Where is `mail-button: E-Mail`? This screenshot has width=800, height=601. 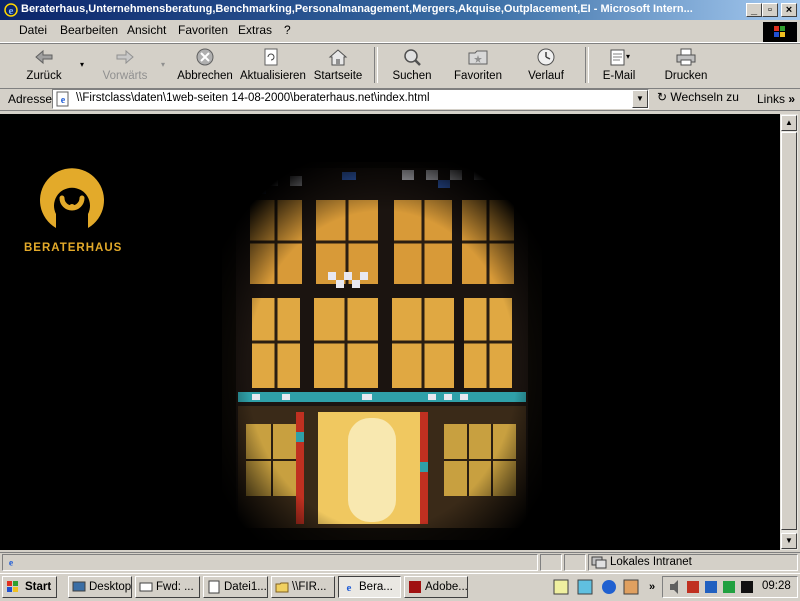 mail-button: E-Mail is located at coordinates (619, 65).